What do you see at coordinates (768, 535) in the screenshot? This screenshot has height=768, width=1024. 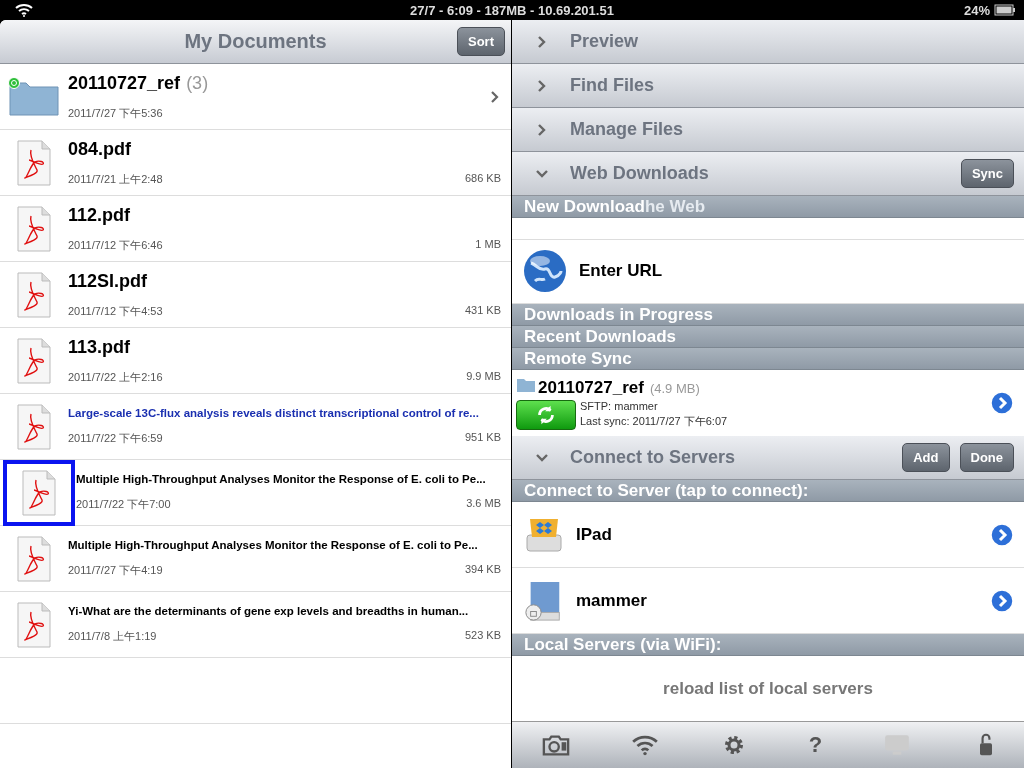 I see `server-row: IPad` at bounding box center [768, 535].